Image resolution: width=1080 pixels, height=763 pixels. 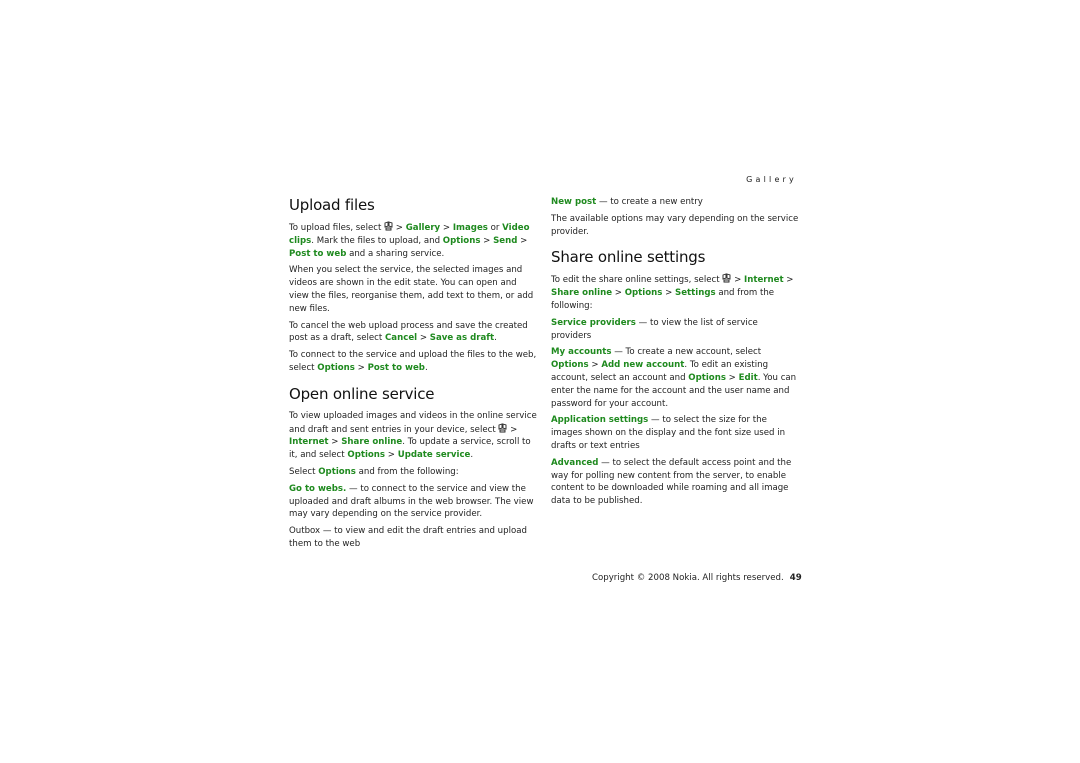 I want to click on link-settings: Settings, so click(x=695, y=293).